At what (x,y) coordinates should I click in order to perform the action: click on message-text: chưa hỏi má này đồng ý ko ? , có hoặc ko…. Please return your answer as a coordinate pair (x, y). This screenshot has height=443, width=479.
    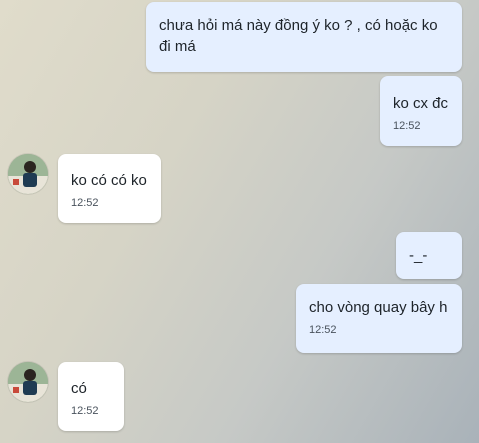
    Looking at the image, I should click on (300, 36).